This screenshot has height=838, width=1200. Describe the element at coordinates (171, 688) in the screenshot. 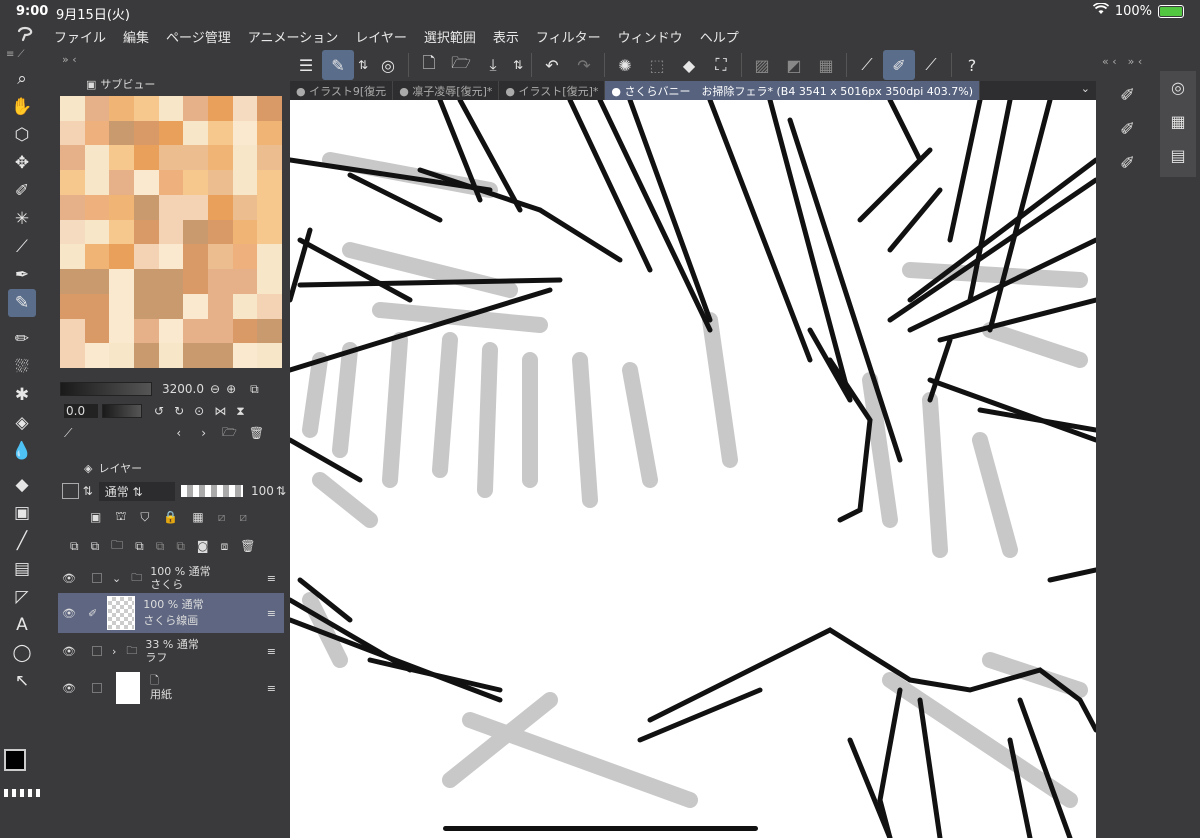

I see `layer-row: 👁 🗋 用紙 ≡` at that location.